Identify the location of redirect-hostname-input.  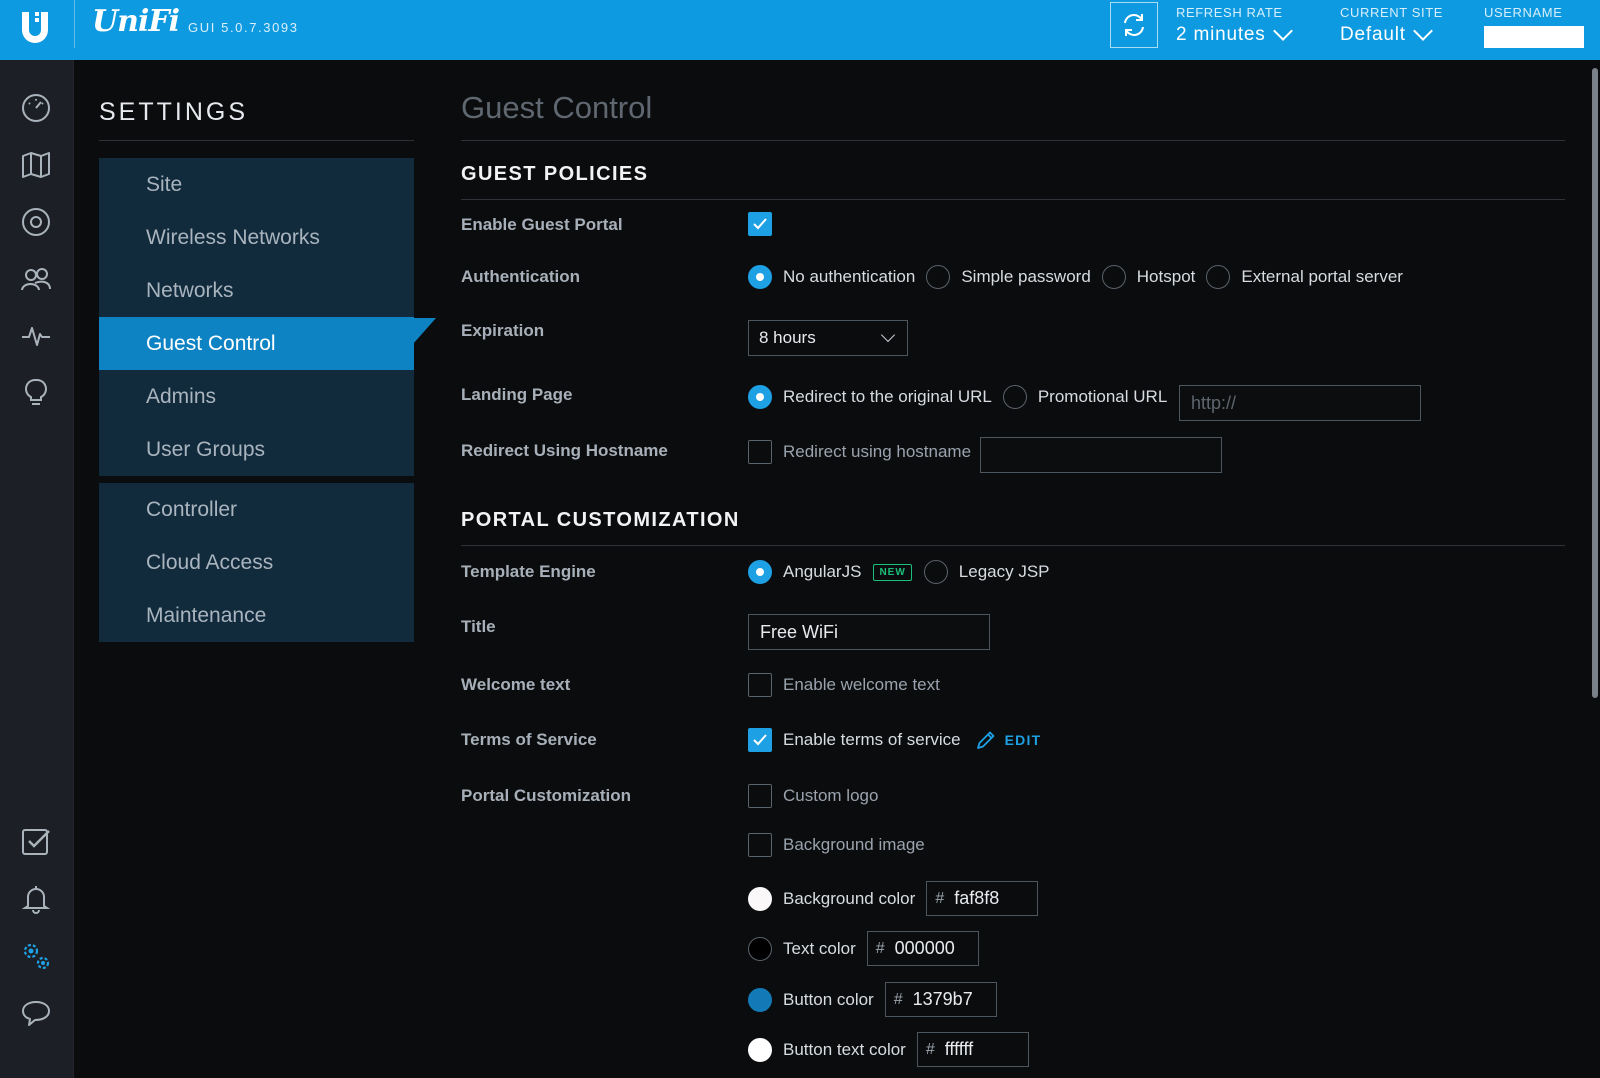
(1101, 455).